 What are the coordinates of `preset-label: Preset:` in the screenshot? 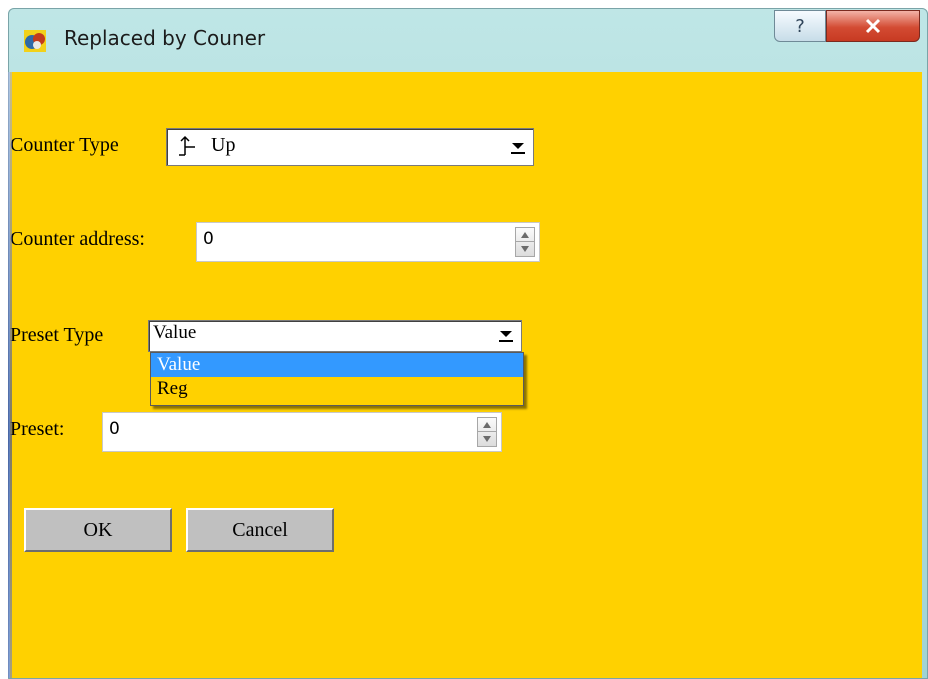 It's located at (37, 429).